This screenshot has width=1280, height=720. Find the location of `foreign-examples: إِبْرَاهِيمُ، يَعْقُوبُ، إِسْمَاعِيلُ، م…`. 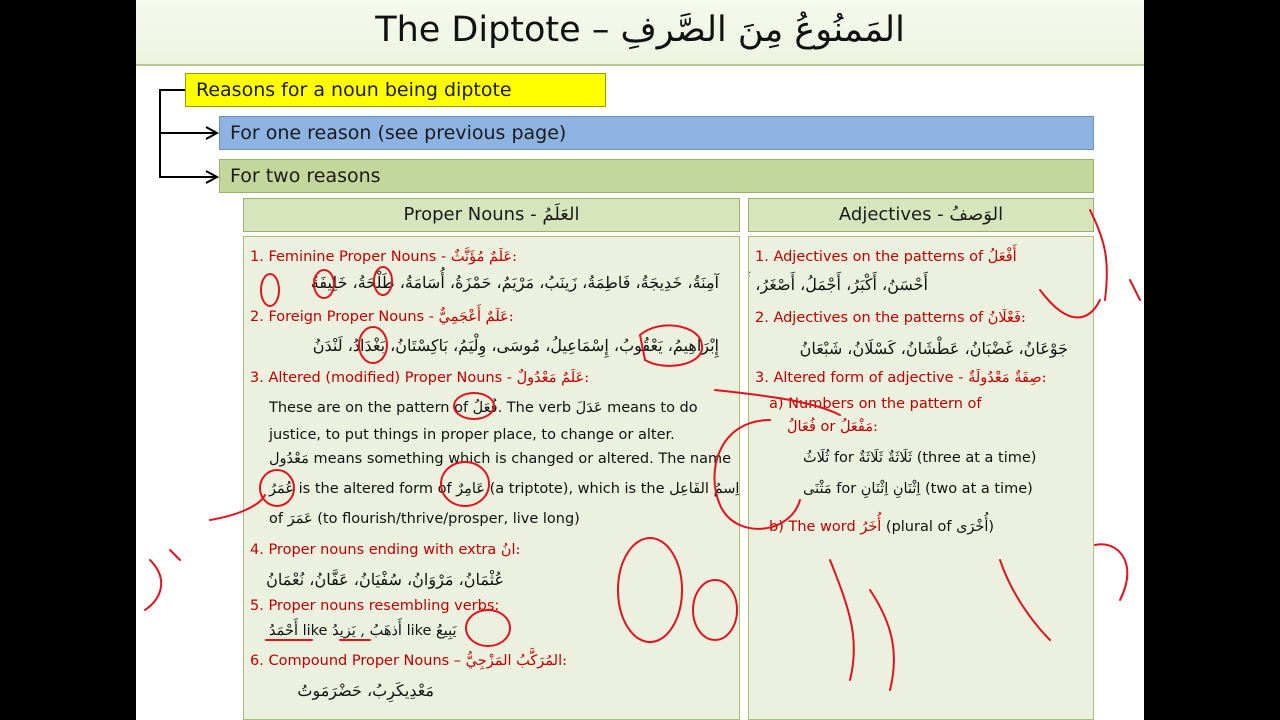

foreign-examples: إِبْرَاهِيمُ، يَعْقُوبُ، إِسْمَاعِيلُ، م… is located at coordinates (515, 345).